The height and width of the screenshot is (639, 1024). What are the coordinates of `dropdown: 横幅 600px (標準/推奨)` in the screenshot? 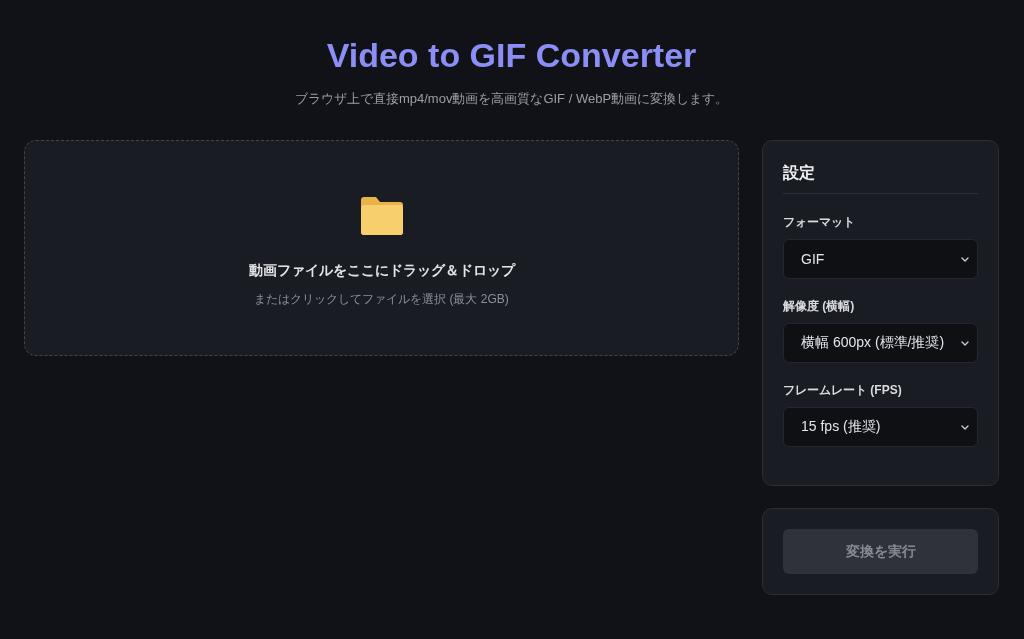 It's located at (880, 343).